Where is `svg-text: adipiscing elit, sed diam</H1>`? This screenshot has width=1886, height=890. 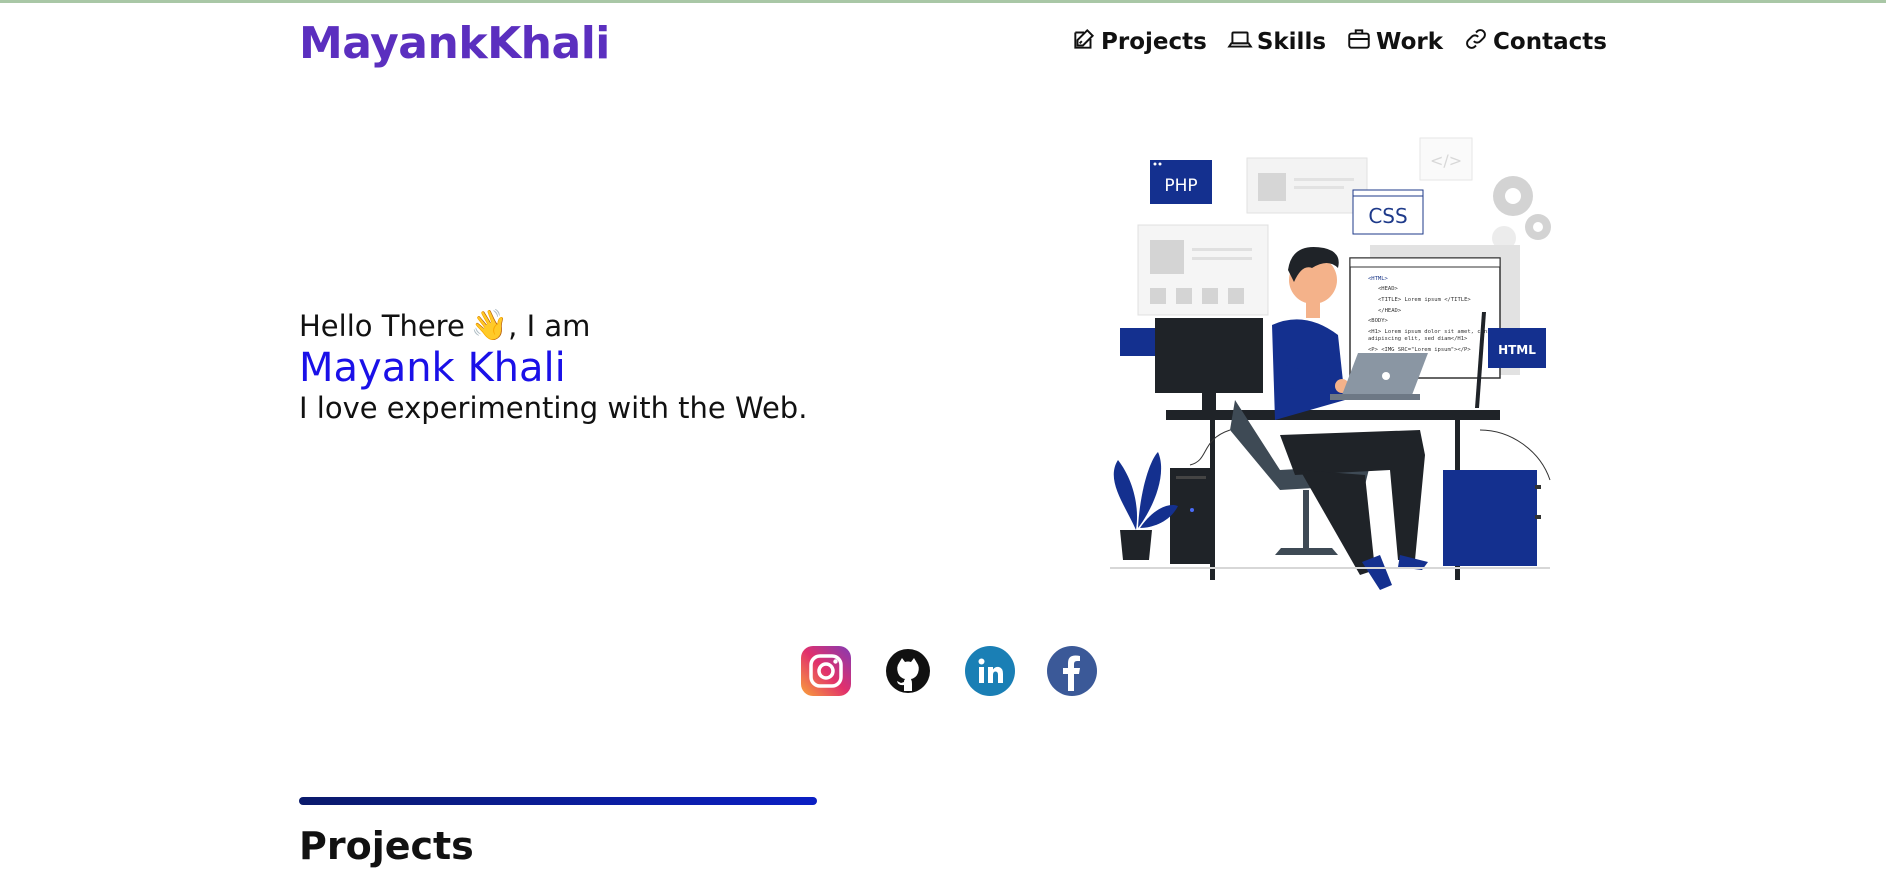 svg-text: adipiscing elit, sed diam</H1> is located at coordinates (1418, 339).